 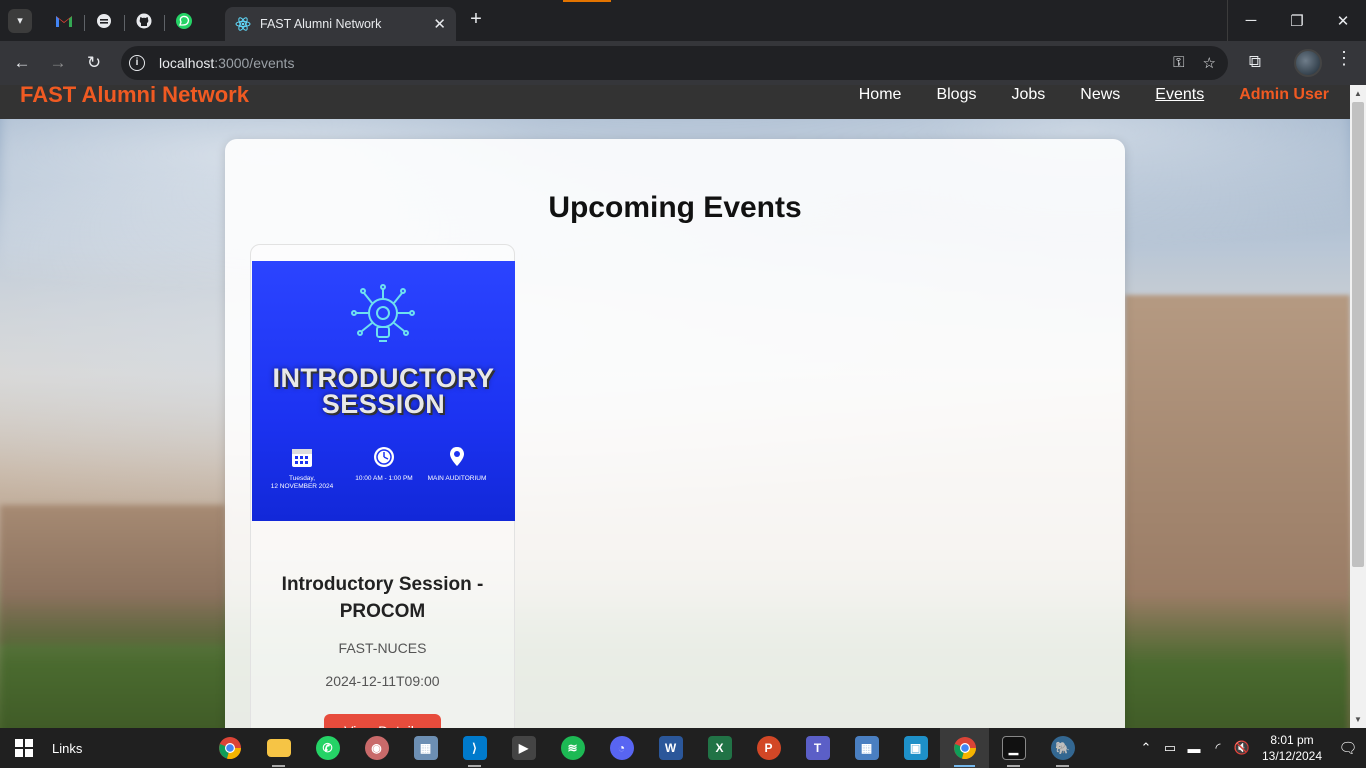 What do you see at coordinates (425, 748) in the screenshot?
I see `taskbar-app-5: ▦` at bounding box center [425, 748].